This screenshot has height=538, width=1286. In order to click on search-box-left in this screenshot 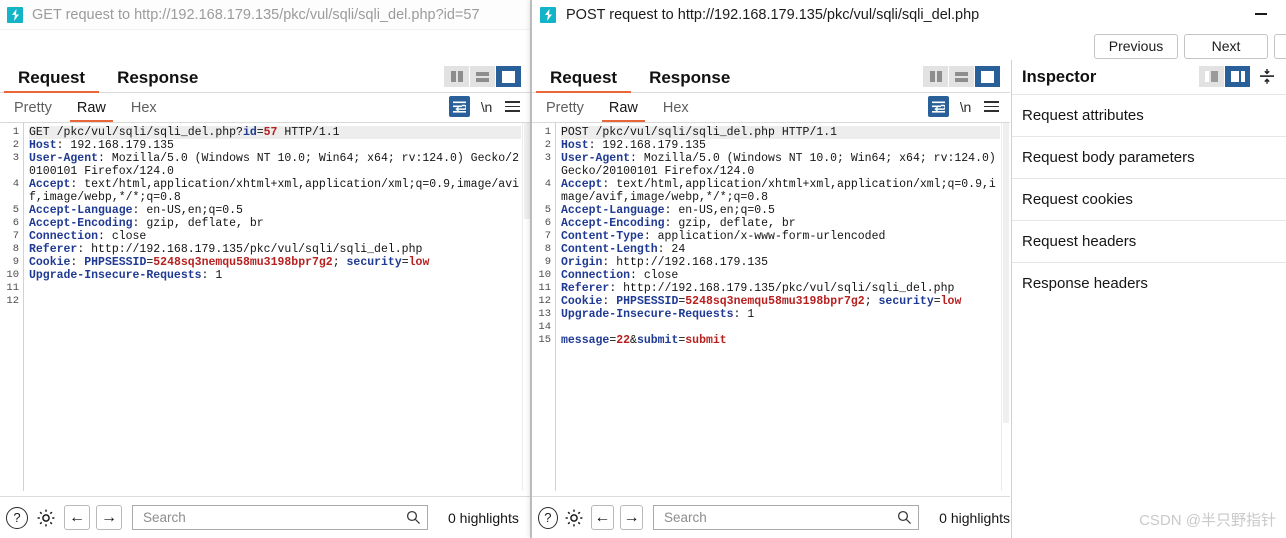, I will do `click(280, 517)`.